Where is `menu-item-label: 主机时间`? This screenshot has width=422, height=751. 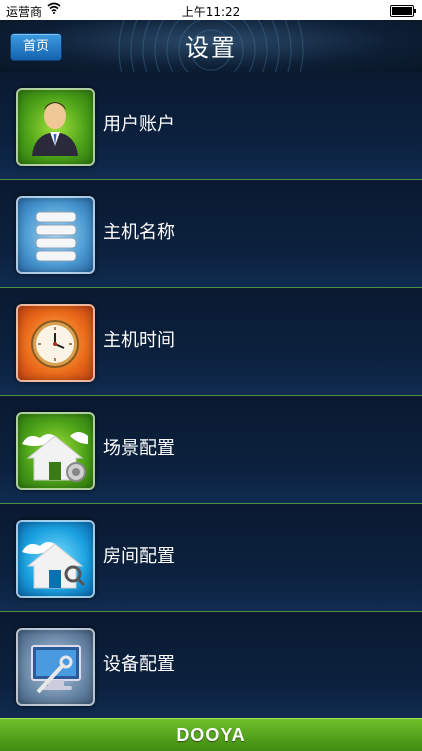
menu-item-label: 主机时间 is located at coordinates (139, 340).